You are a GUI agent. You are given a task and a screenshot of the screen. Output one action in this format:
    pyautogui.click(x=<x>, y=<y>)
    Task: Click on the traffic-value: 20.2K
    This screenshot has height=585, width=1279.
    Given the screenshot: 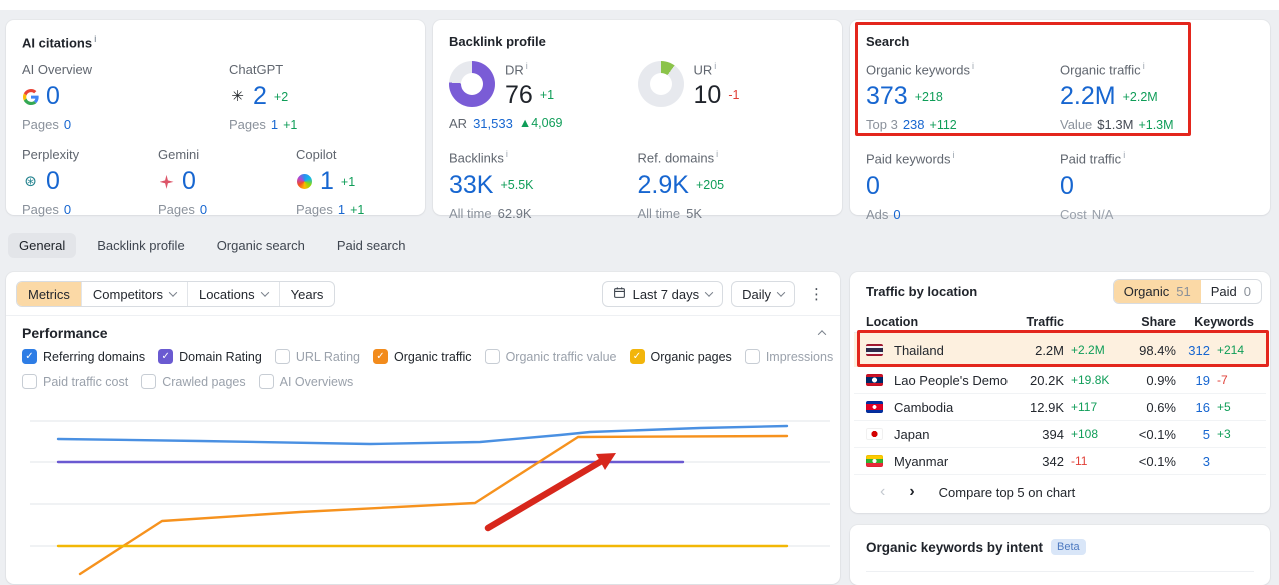 What is the action you would take?
    pyautogui.click(x=1047, y=380)
    